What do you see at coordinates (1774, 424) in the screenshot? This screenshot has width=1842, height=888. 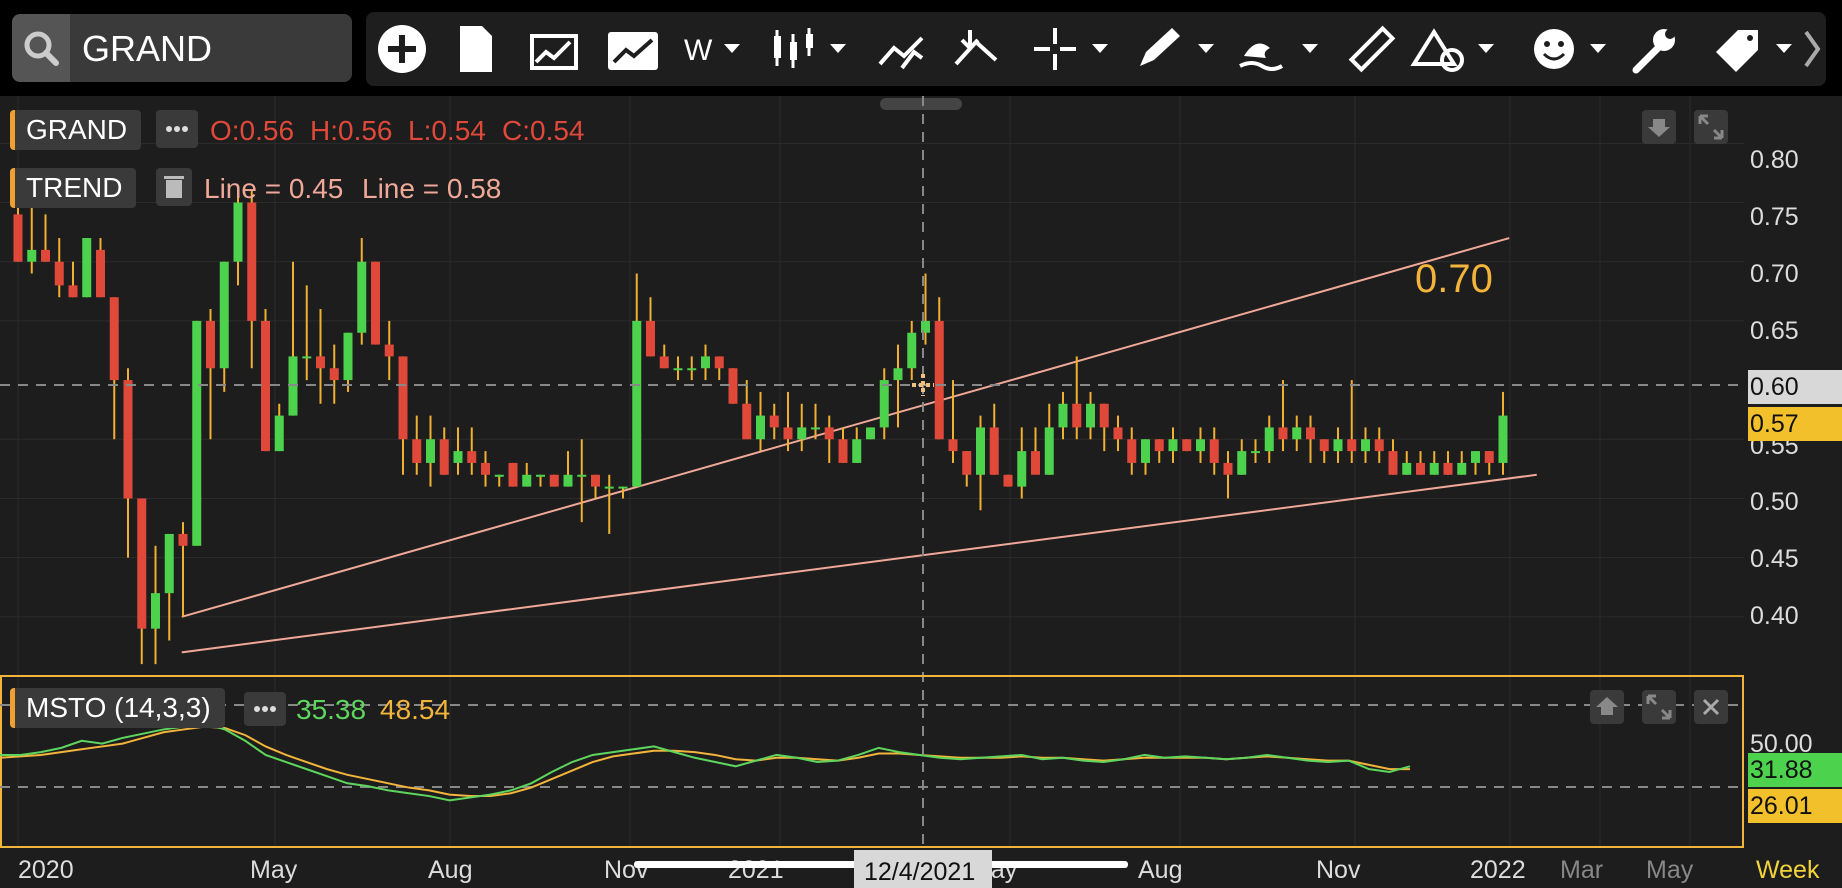 I see `last-price: 0.57` at bounding box center [1774, 424].